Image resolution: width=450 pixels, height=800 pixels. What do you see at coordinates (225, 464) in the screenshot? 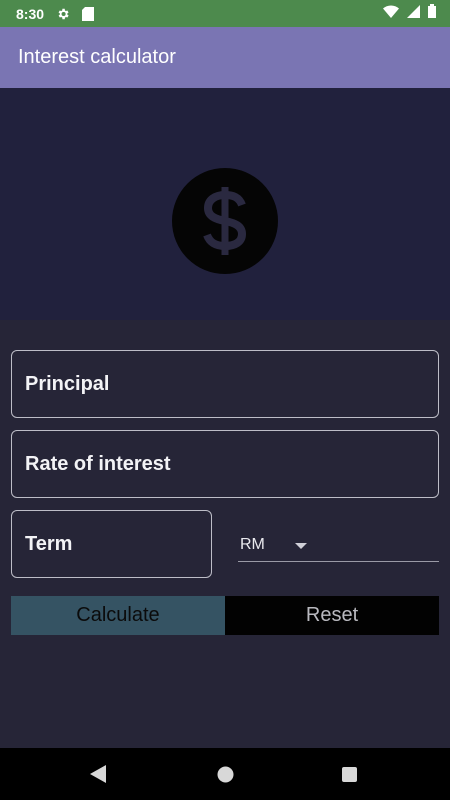
I see `rate-of-interest-field: Rate of interest` at bounding box center [225, 464].